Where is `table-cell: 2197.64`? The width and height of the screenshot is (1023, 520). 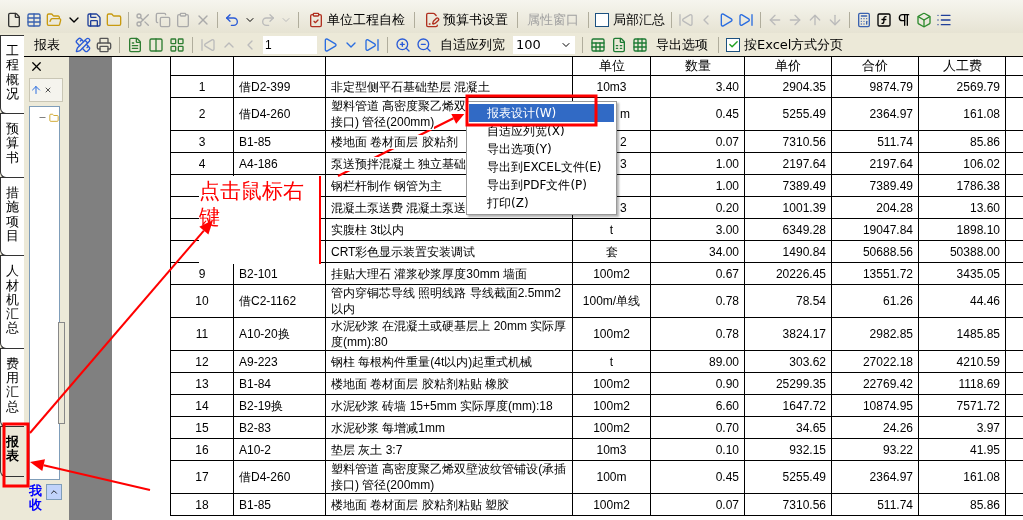
table-cell: 2197.64 is located at coordinates (788, 163).